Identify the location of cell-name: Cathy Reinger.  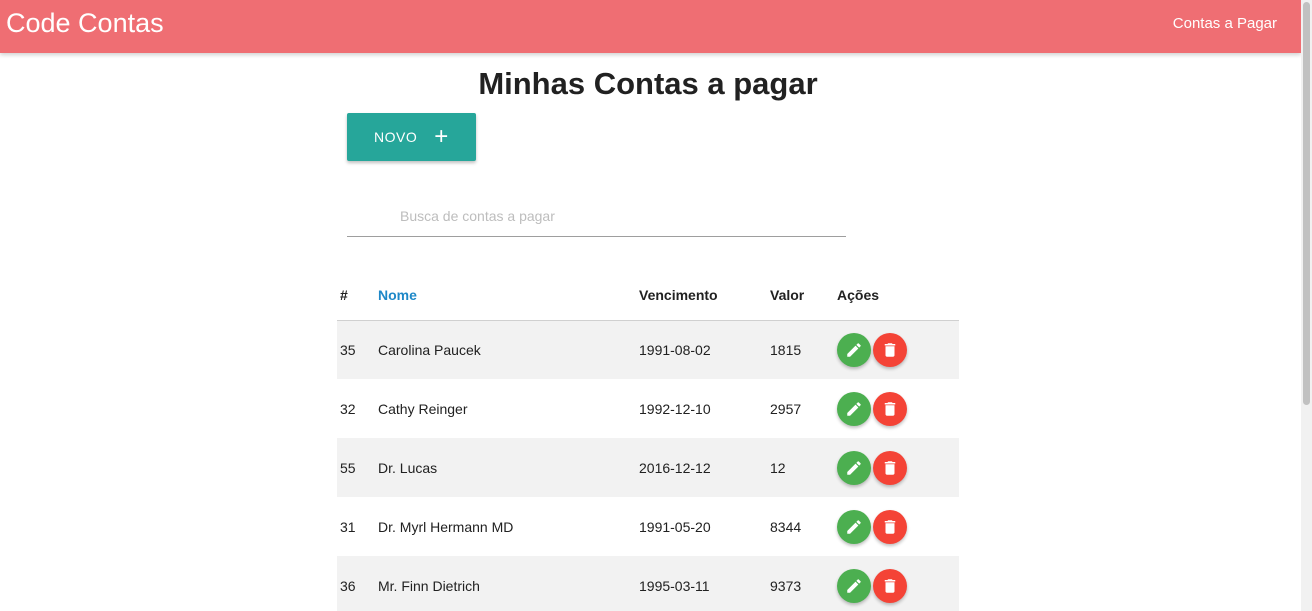
(423, 408).